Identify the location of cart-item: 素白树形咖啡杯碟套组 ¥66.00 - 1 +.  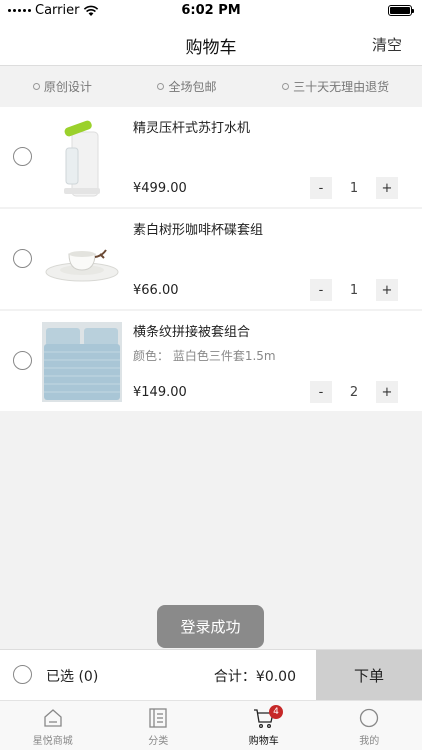
(211, 259).